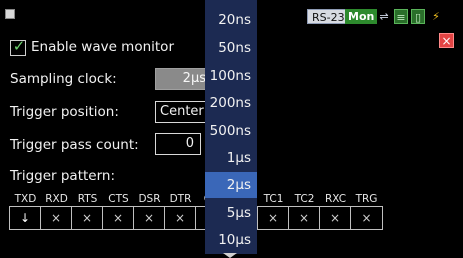 The height and width of the screenshot is (258, 463). Describe the element at coordinates (384, 16) in the screenshot. I see `cable-icon: ⇌` at that location.